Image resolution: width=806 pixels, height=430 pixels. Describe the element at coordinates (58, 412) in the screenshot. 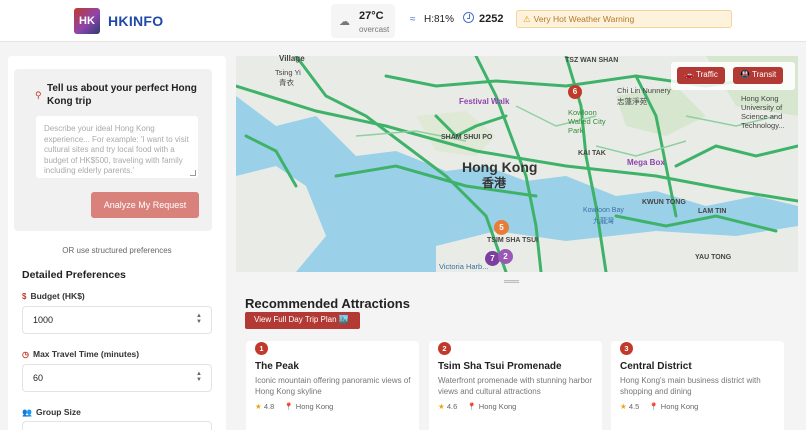

I see `group-size-label-text: Group Size` at that location.